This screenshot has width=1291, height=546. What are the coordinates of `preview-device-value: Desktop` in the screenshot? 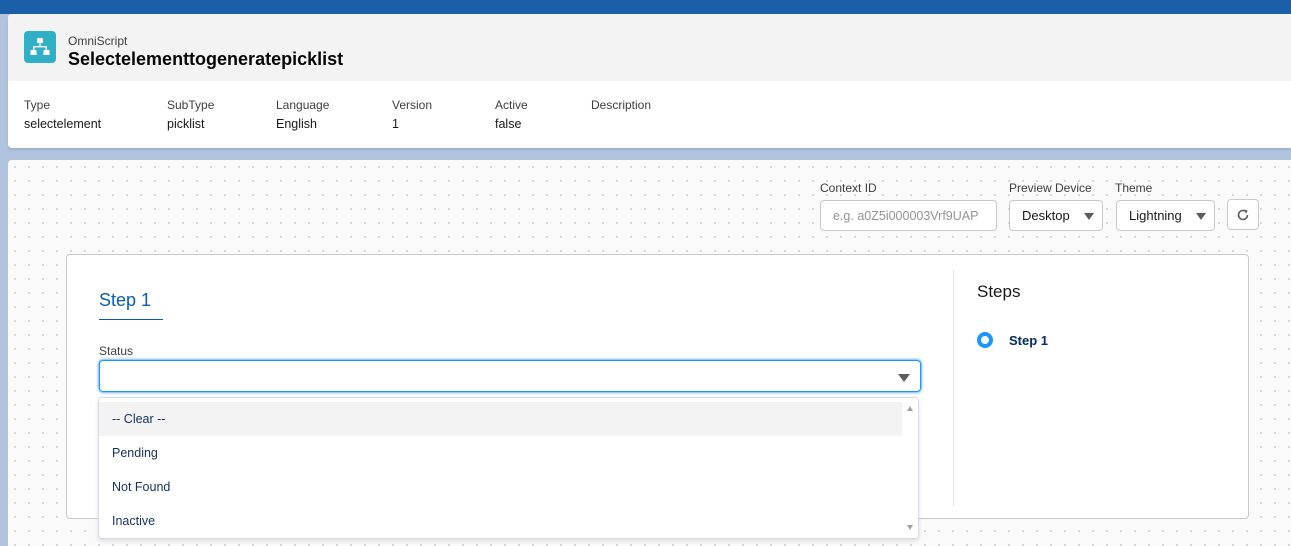 It's located at (1046, 215).